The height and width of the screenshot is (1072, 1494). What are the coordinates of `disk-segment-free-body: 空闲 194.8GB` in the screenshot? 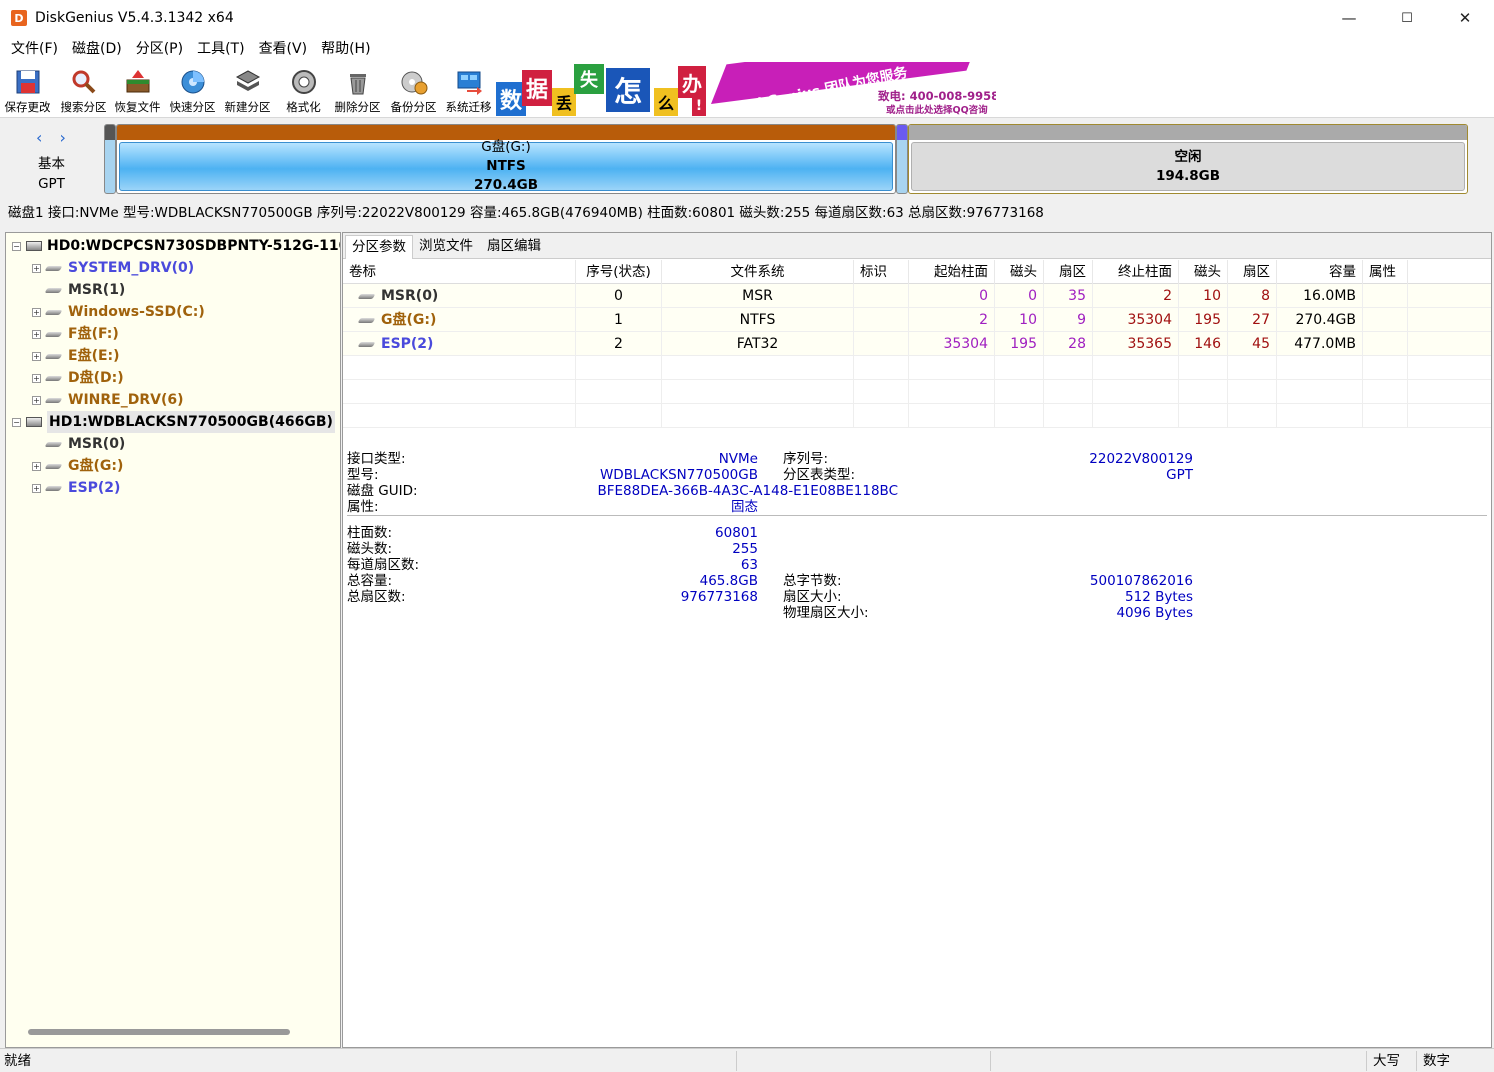 It's located at (1188, 166).